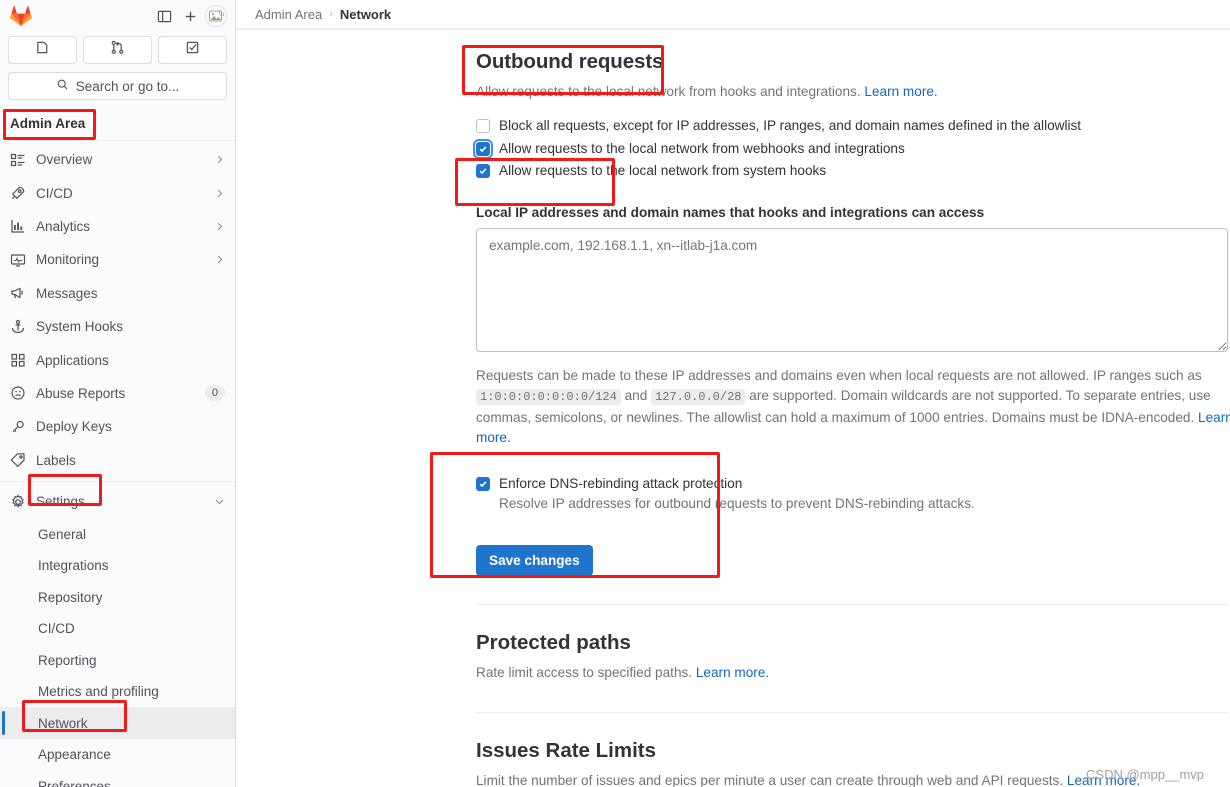 The height and width of the screenshot is (787, 1230). I want to click on applications-icon, so click(18, 360).